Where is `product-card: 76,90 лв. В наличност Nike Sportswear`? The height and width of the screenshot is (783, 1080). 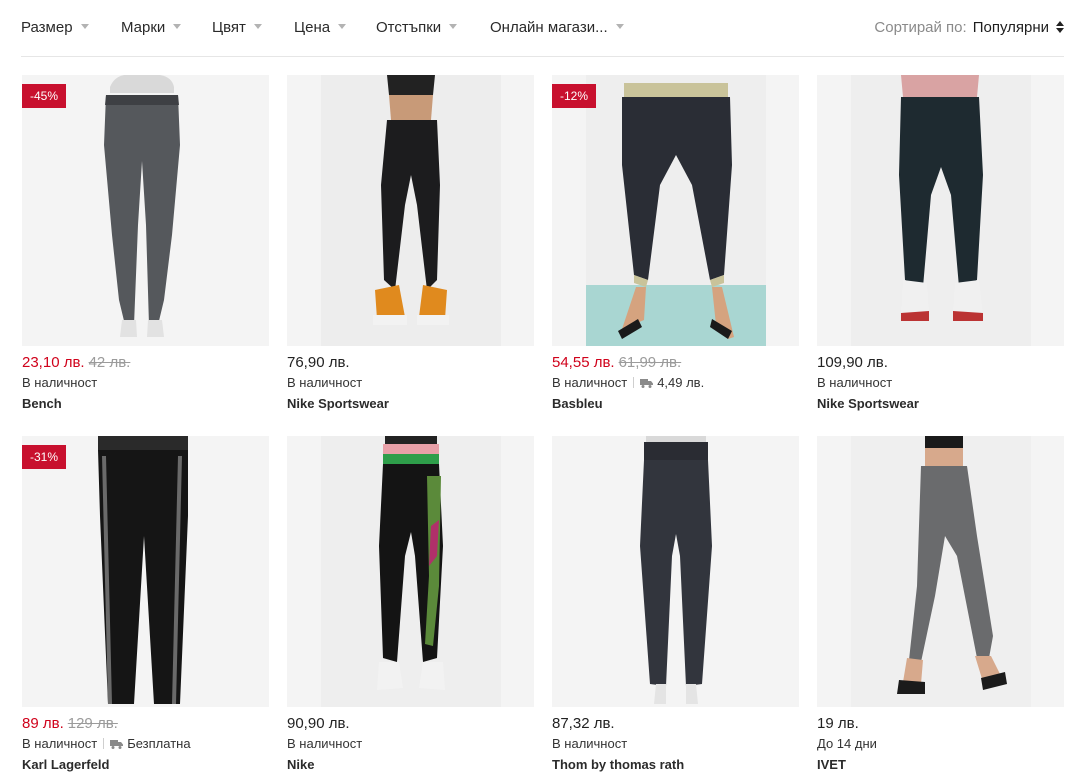 product-card: 76,90 лв. В наличност Nike Sportswear is located at coordinates (410, 243).